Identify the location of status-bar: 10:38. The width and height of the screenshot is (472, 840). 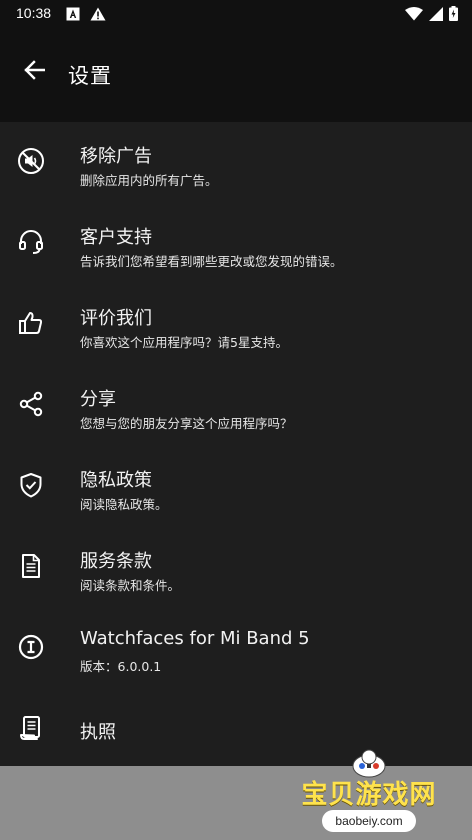
(236, 14).